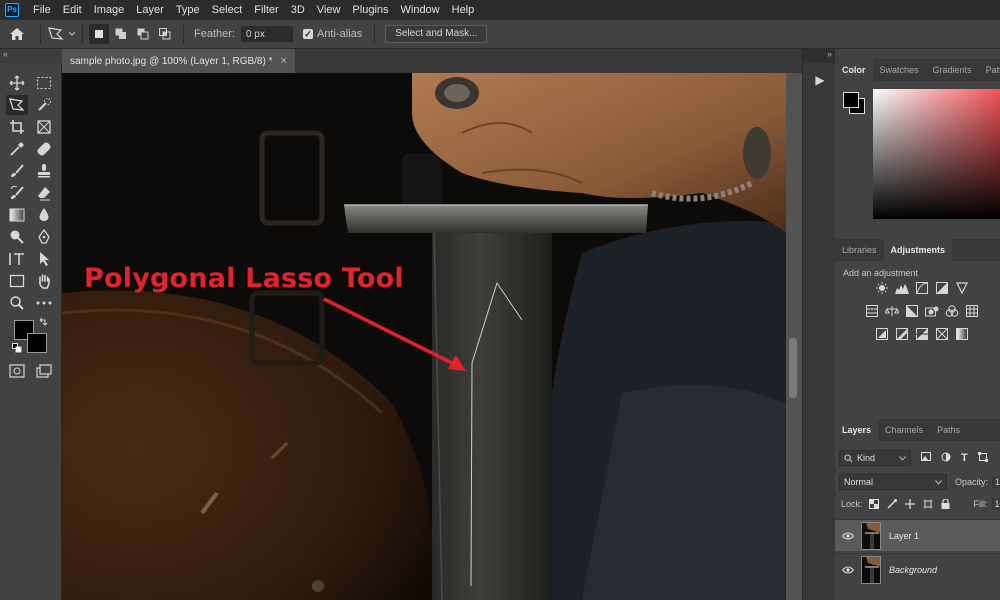 Image resolution: width=1000 pixels, height=600 pixels. I want to click on play-icon: ▶, so click(820, 80).